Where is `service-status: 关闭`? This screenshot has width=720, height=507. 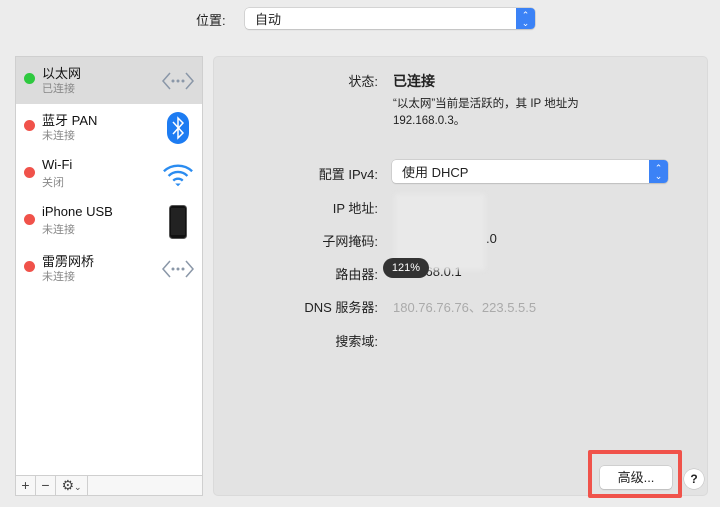
service-status: 关闭 is located at coordinates (53, 183).